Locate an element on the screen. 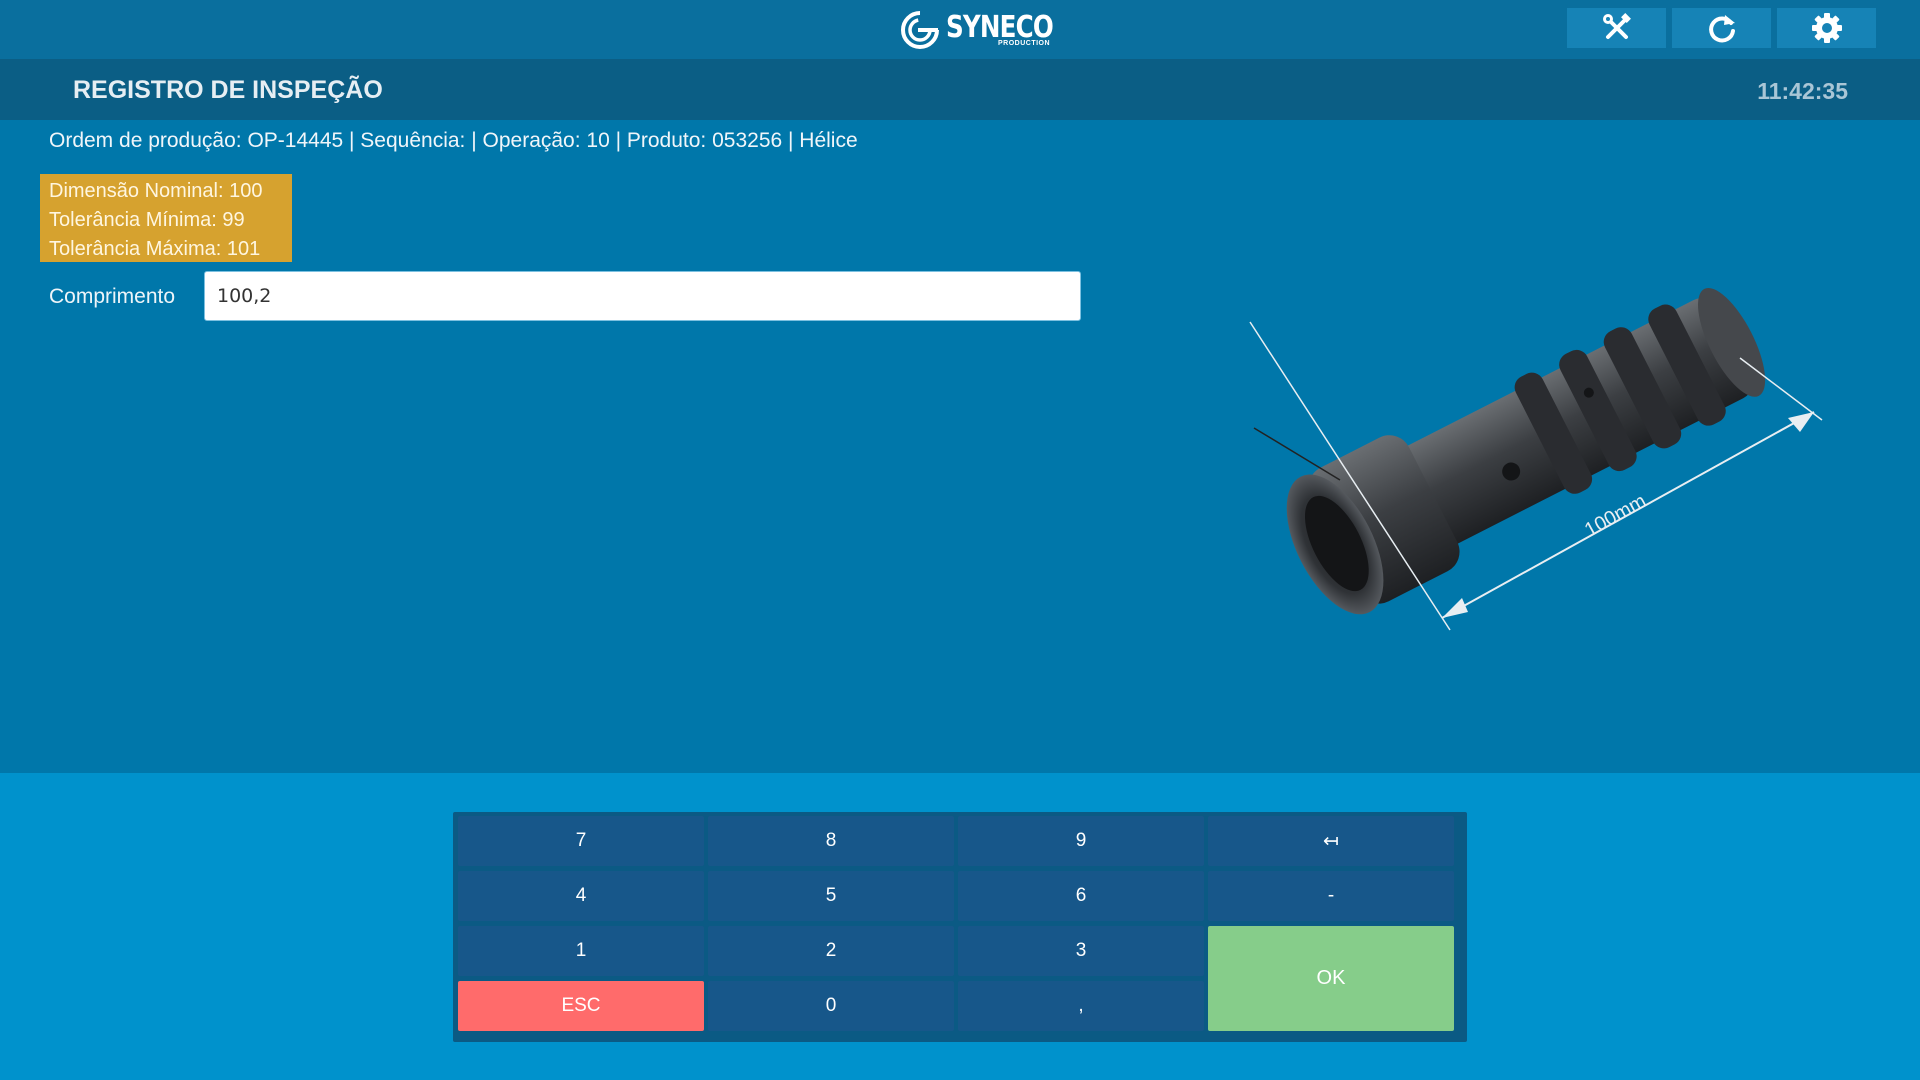 This screenshot has height=1080, width=1920. brand-name: SYNECO is located at coordinates (1000, 27).